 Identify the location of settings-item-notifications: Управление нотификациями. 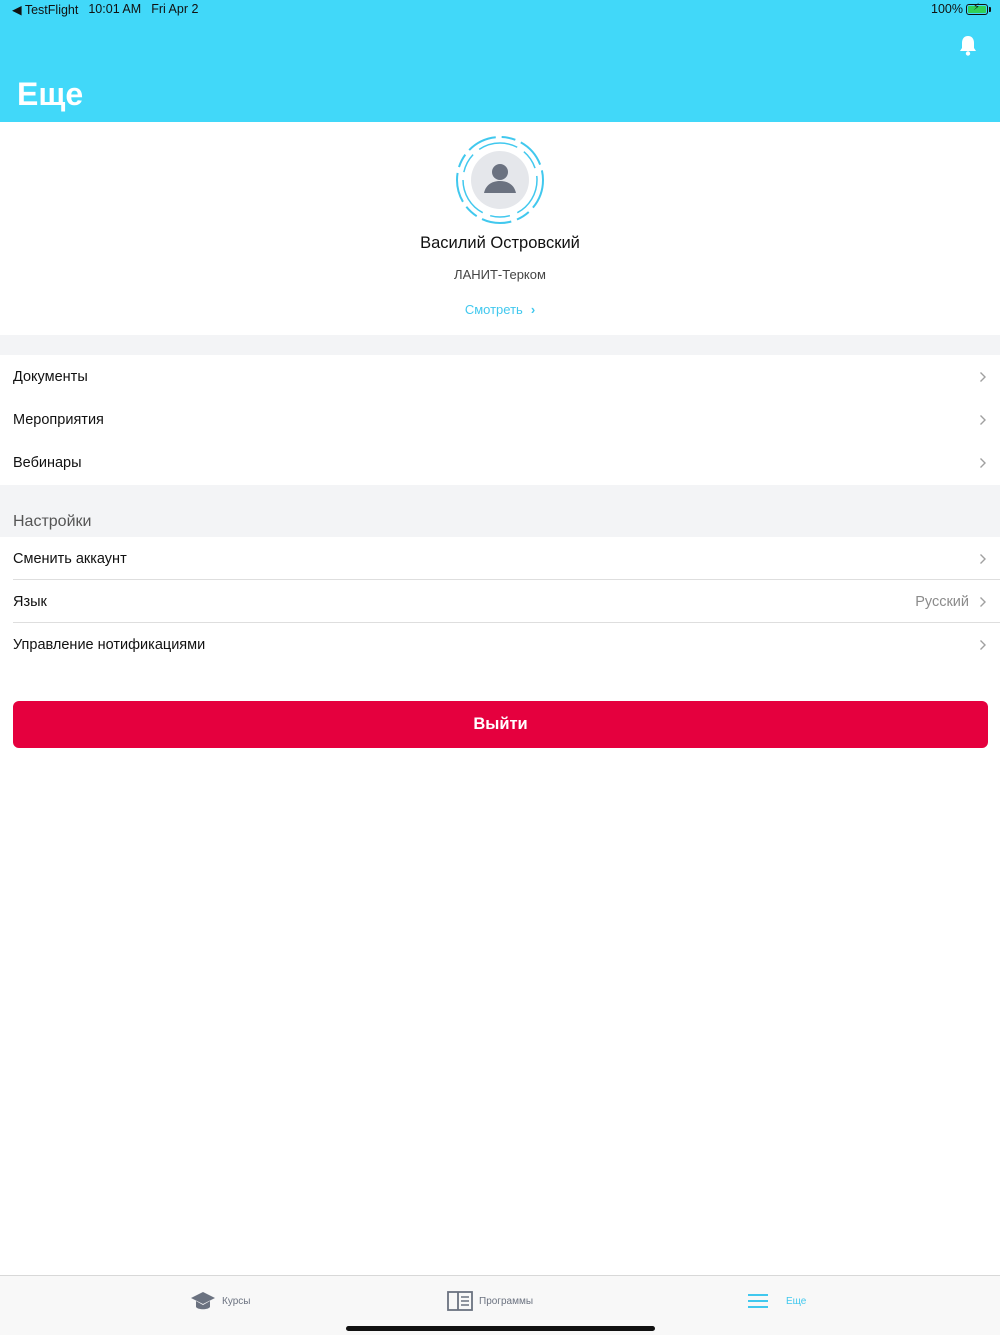
(500, 644).